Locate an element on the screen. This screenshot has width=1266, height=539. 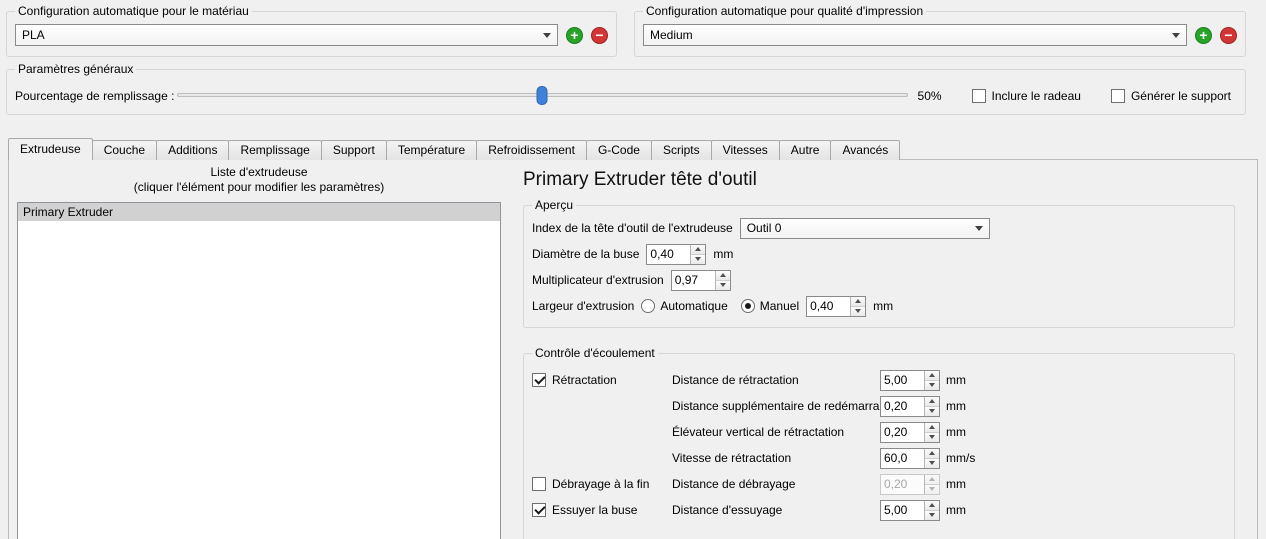
generate-support-label: Générer le support is located at coordinates (1180, 95).